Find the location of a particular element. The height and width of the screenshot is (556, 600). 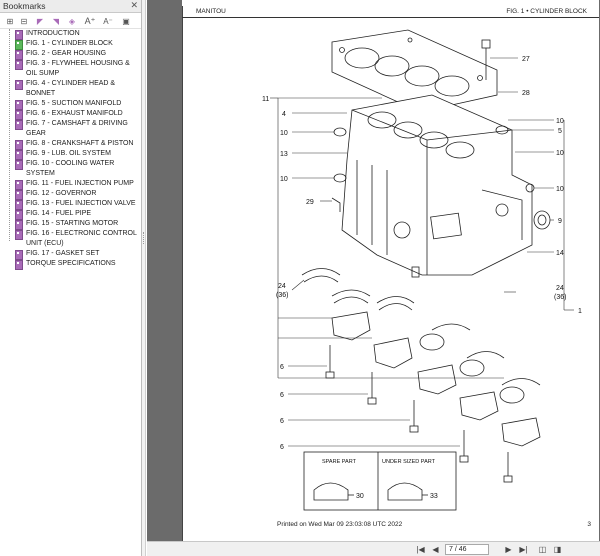

bookmark-item: FIG. 1 - CYLINDER BLOCK is located at coordinates (70, 44).